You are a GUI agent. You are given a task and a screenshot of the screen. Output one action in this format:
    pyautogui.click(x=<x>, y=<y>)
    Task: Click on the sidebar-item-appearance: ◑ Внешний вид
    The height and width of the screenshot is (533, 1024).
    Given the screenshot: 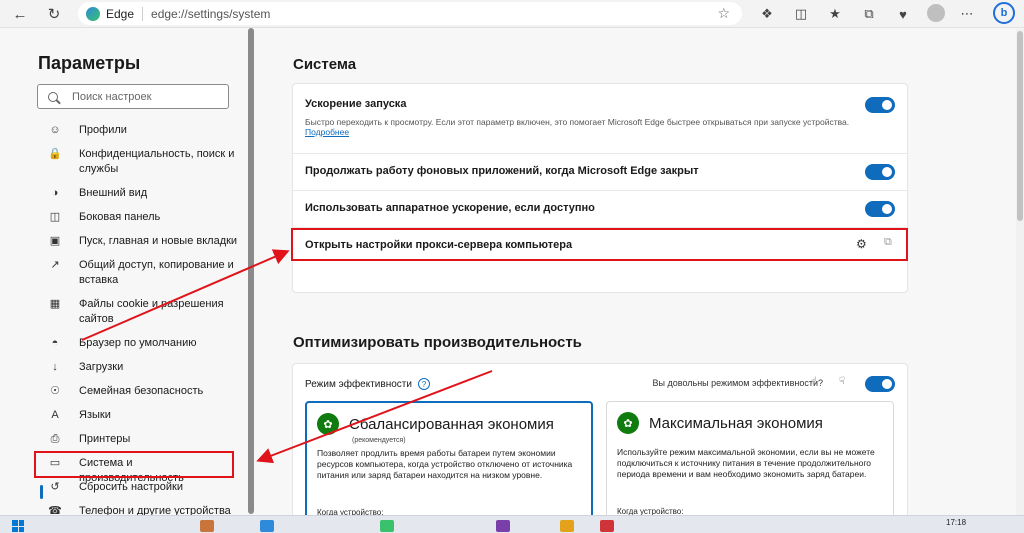 What is the action you would take?
    pyautogui.click(x=138, y=193)
    